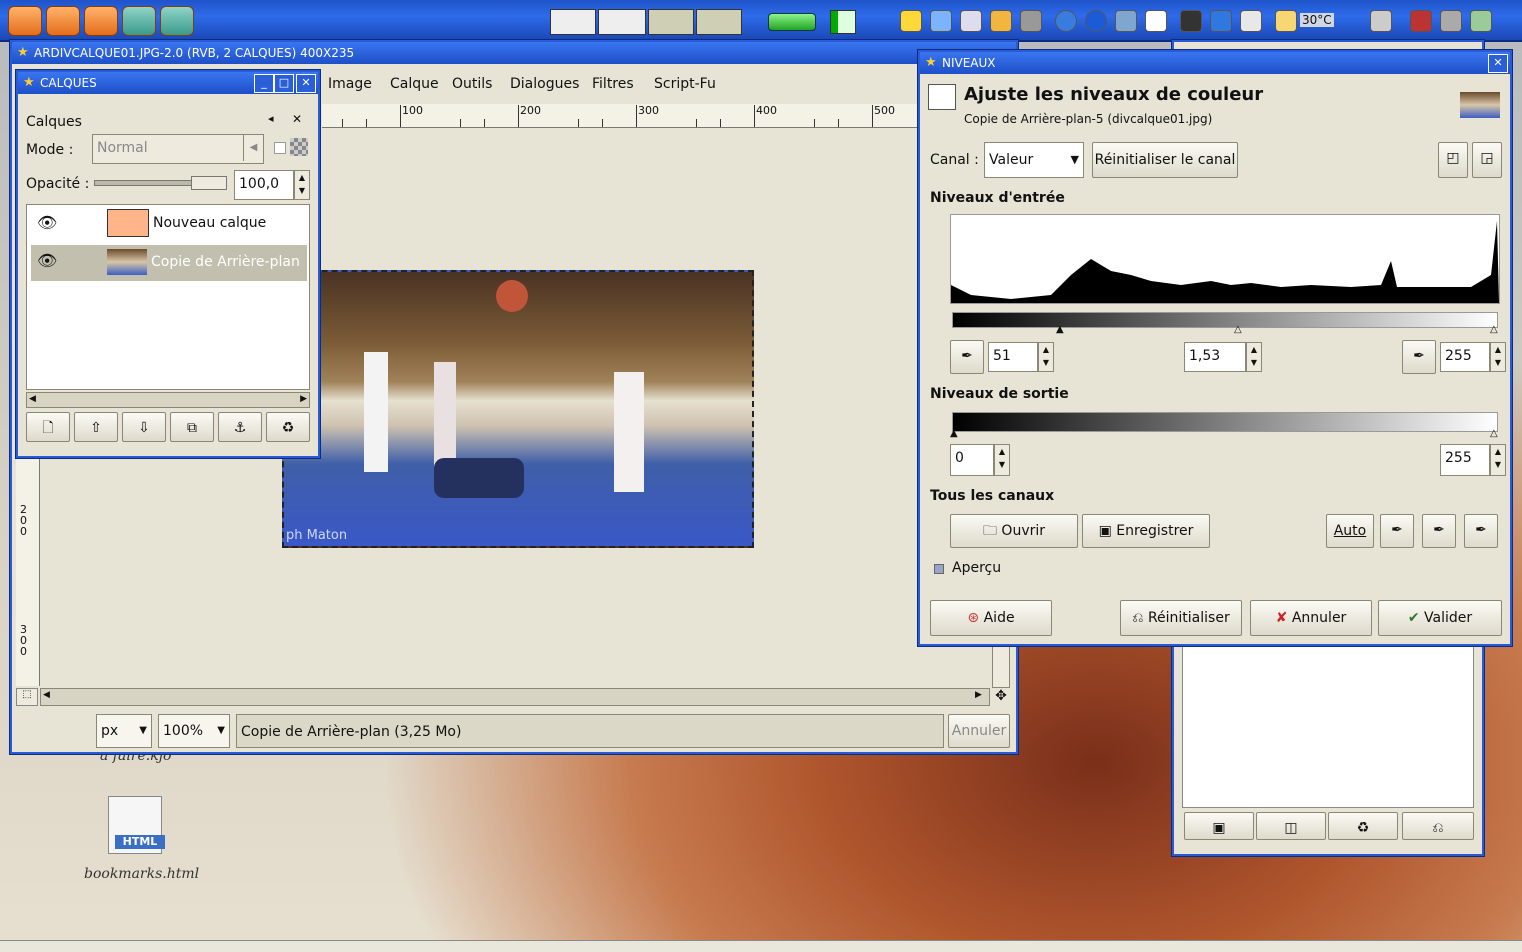  What do you see at coordinates (1453, 160) in the screenshot?
I see `linear-histogram-icon: ◰` at bounding box center [1453, 160].